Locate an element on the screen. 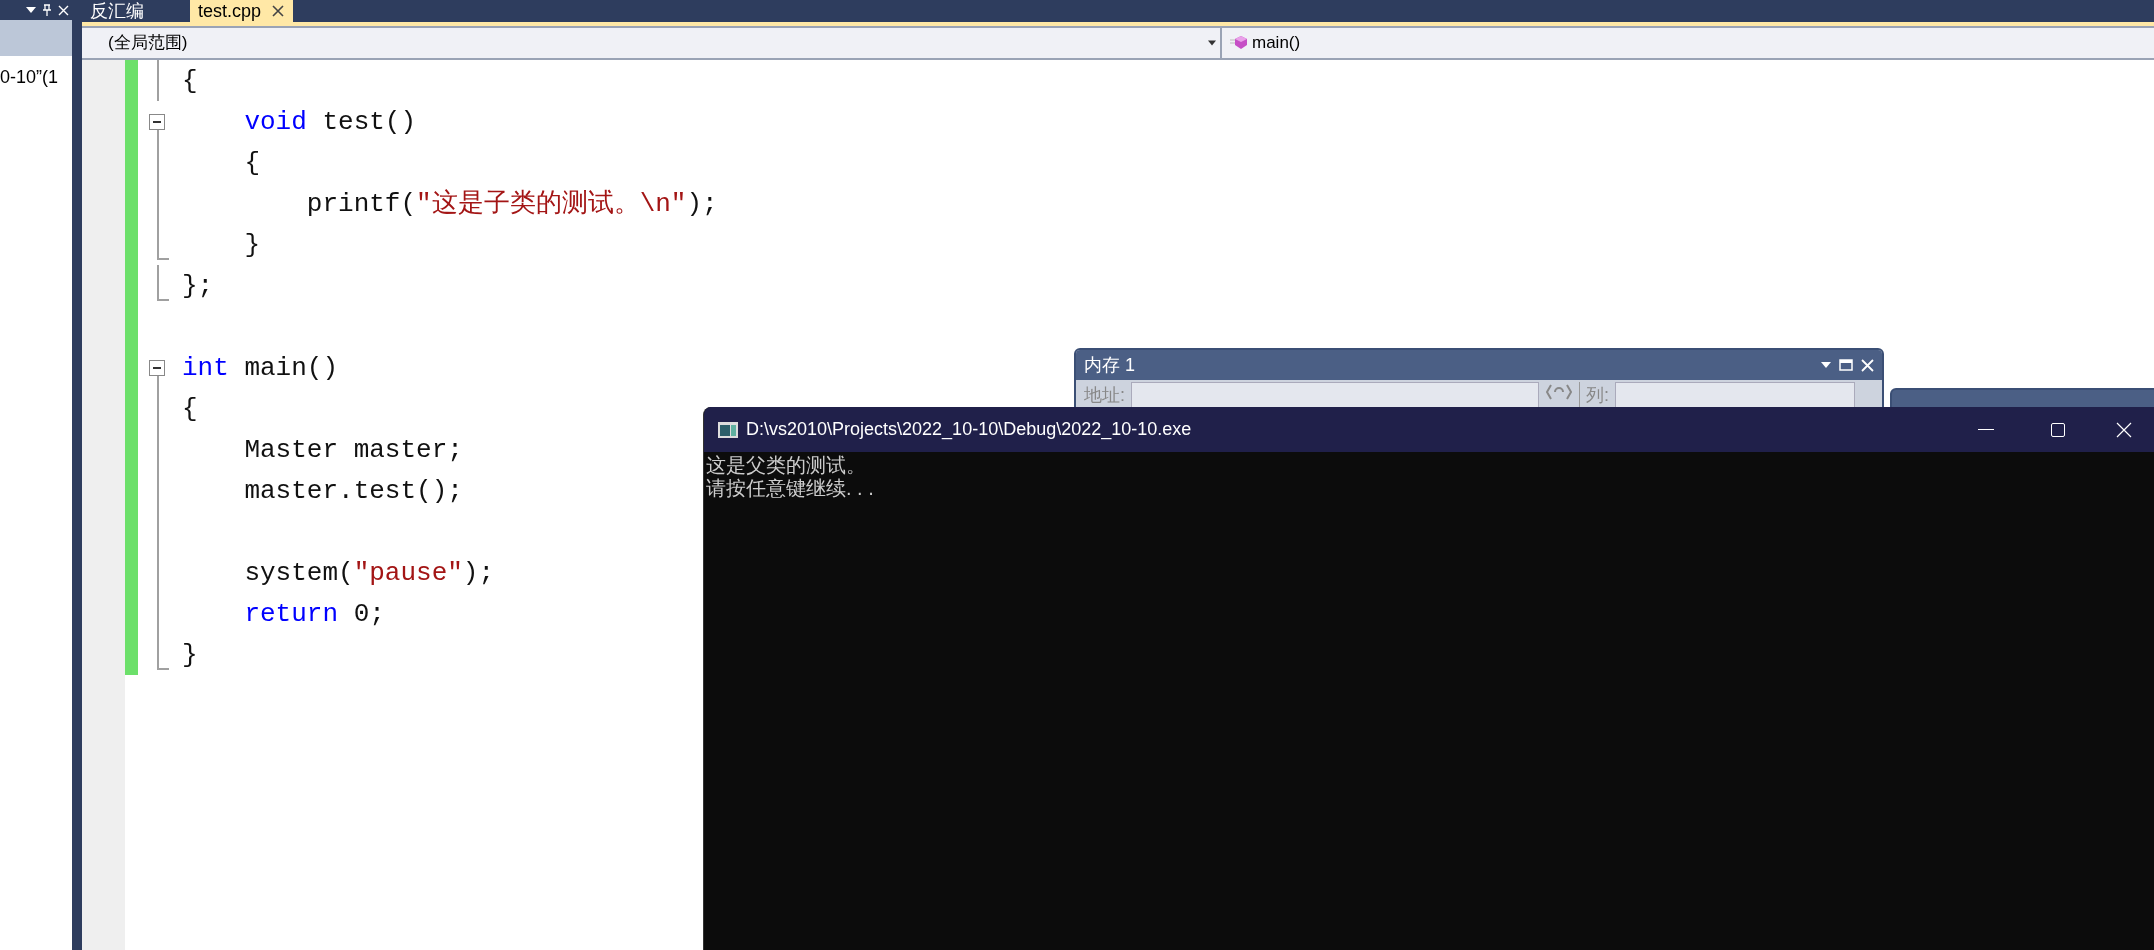  tree-item: 0-10”(1 is located at coordinates (36, 77).